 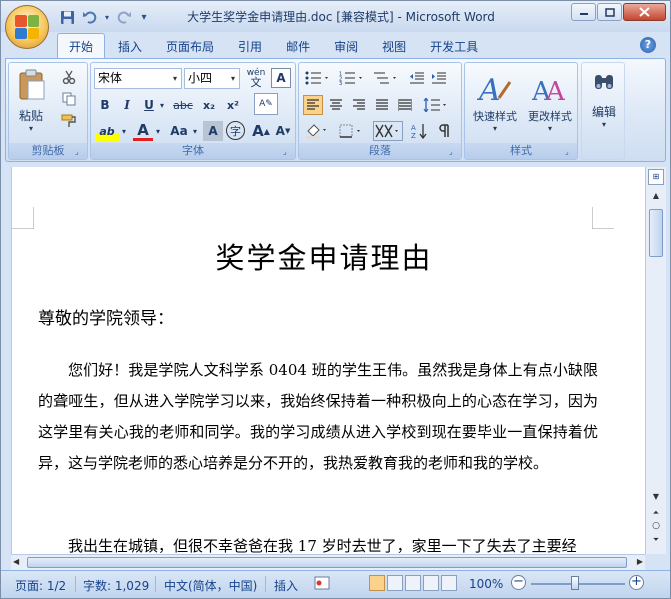 What do you see at coordinates (550, 102) in the screenshot?
I see `change-styles-button: AA 更改样式 ▾` at bounding box center [550, 102].